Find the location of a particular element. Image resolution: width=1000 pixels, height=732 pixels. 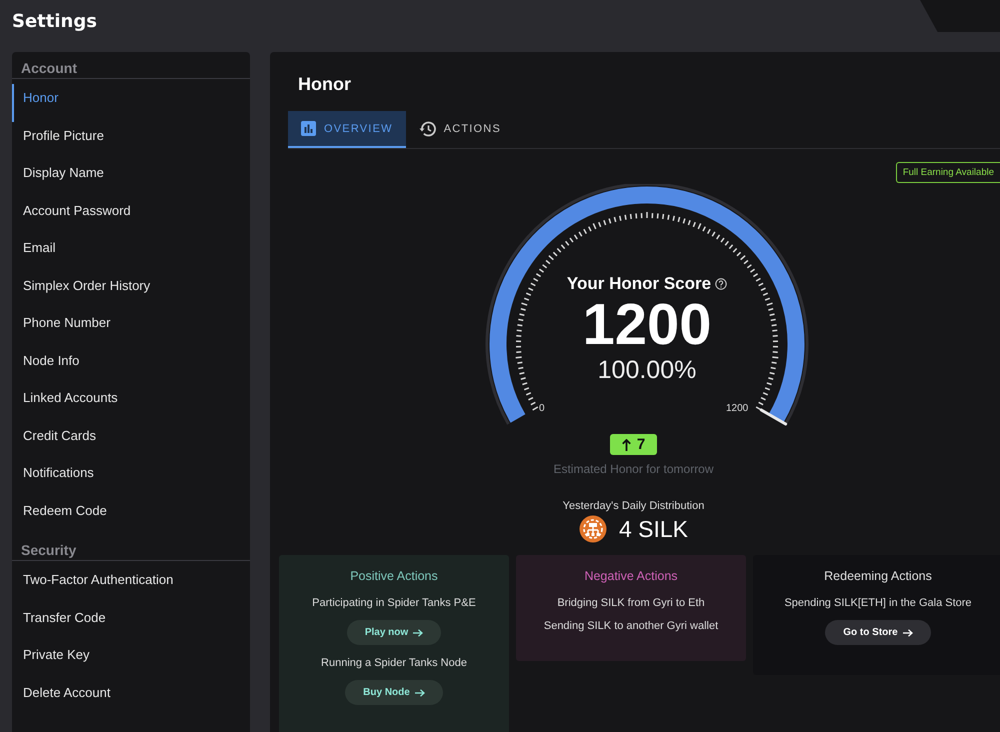

action-text: Participating in Spider Tanks P&E is located at coordinates (394, 603).